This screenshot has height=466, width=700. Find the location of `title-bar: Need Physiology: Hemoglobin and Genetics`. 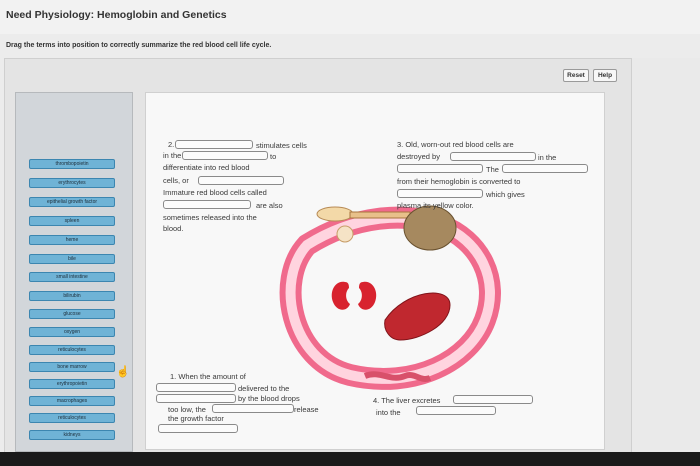

title-bar: Need Physiology: Hemoglobin and Genetics is located at coordinates (350, 17).